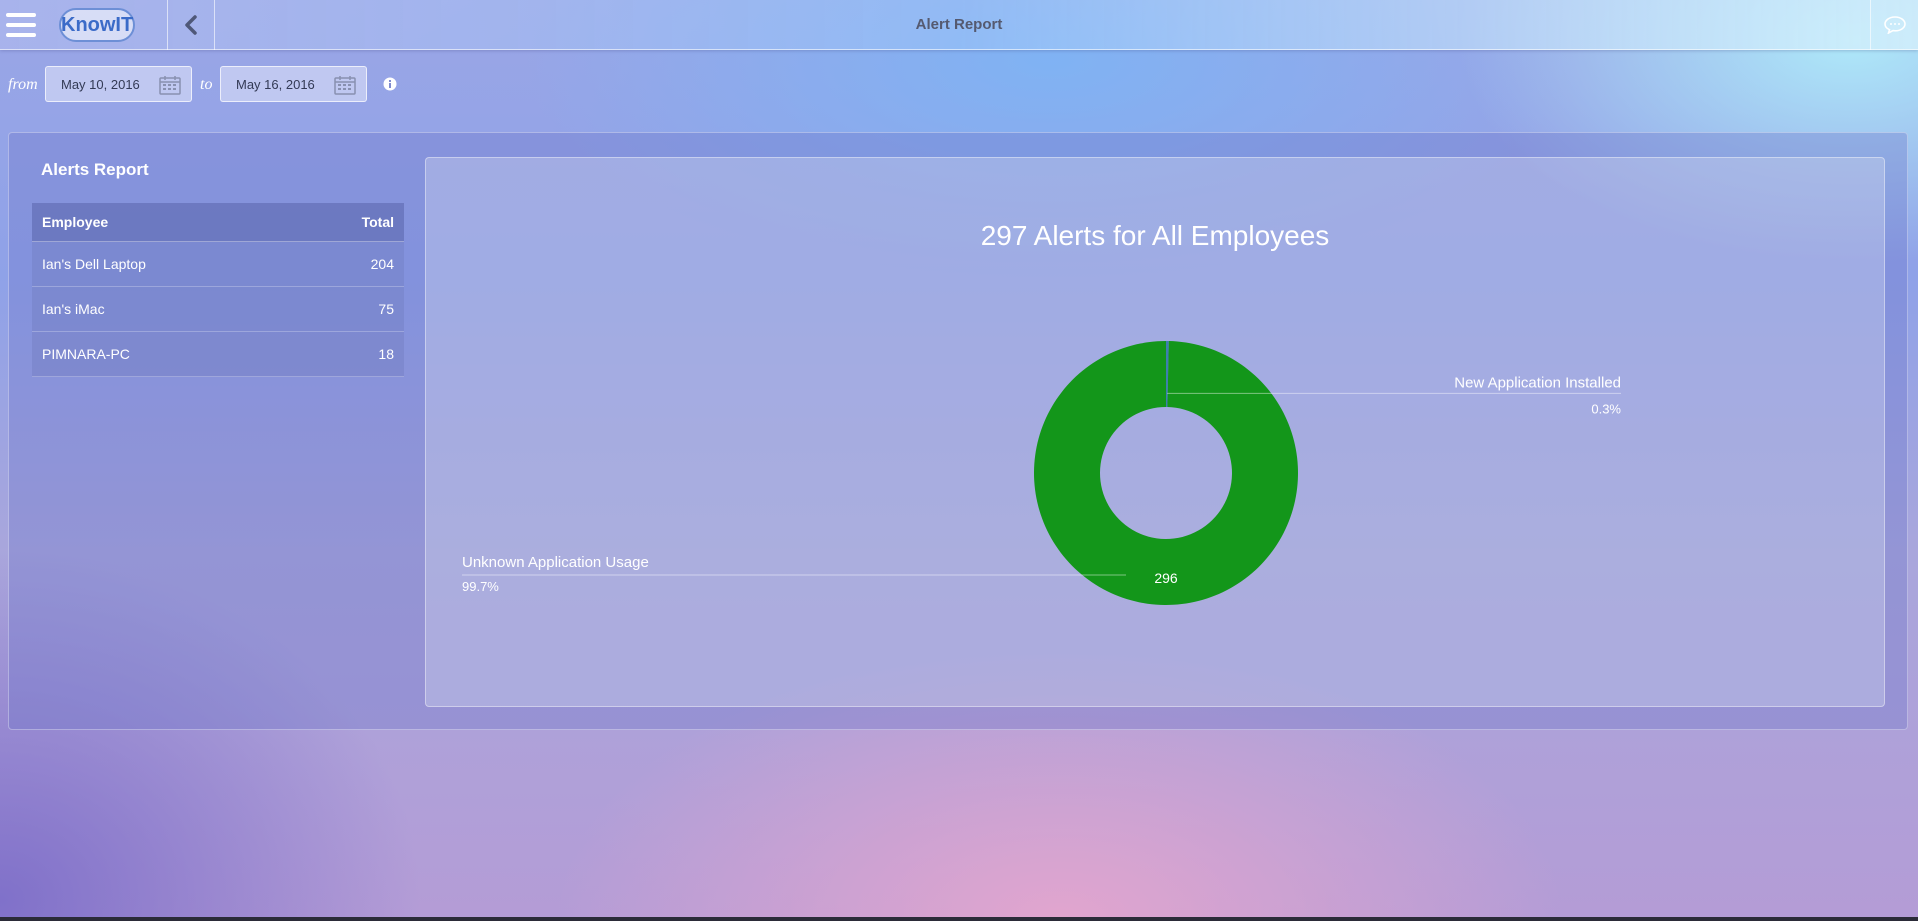 The width and height of the screenshot is (1918, 921). I want to click on hamburger-menu-icon, so click(21, 25).